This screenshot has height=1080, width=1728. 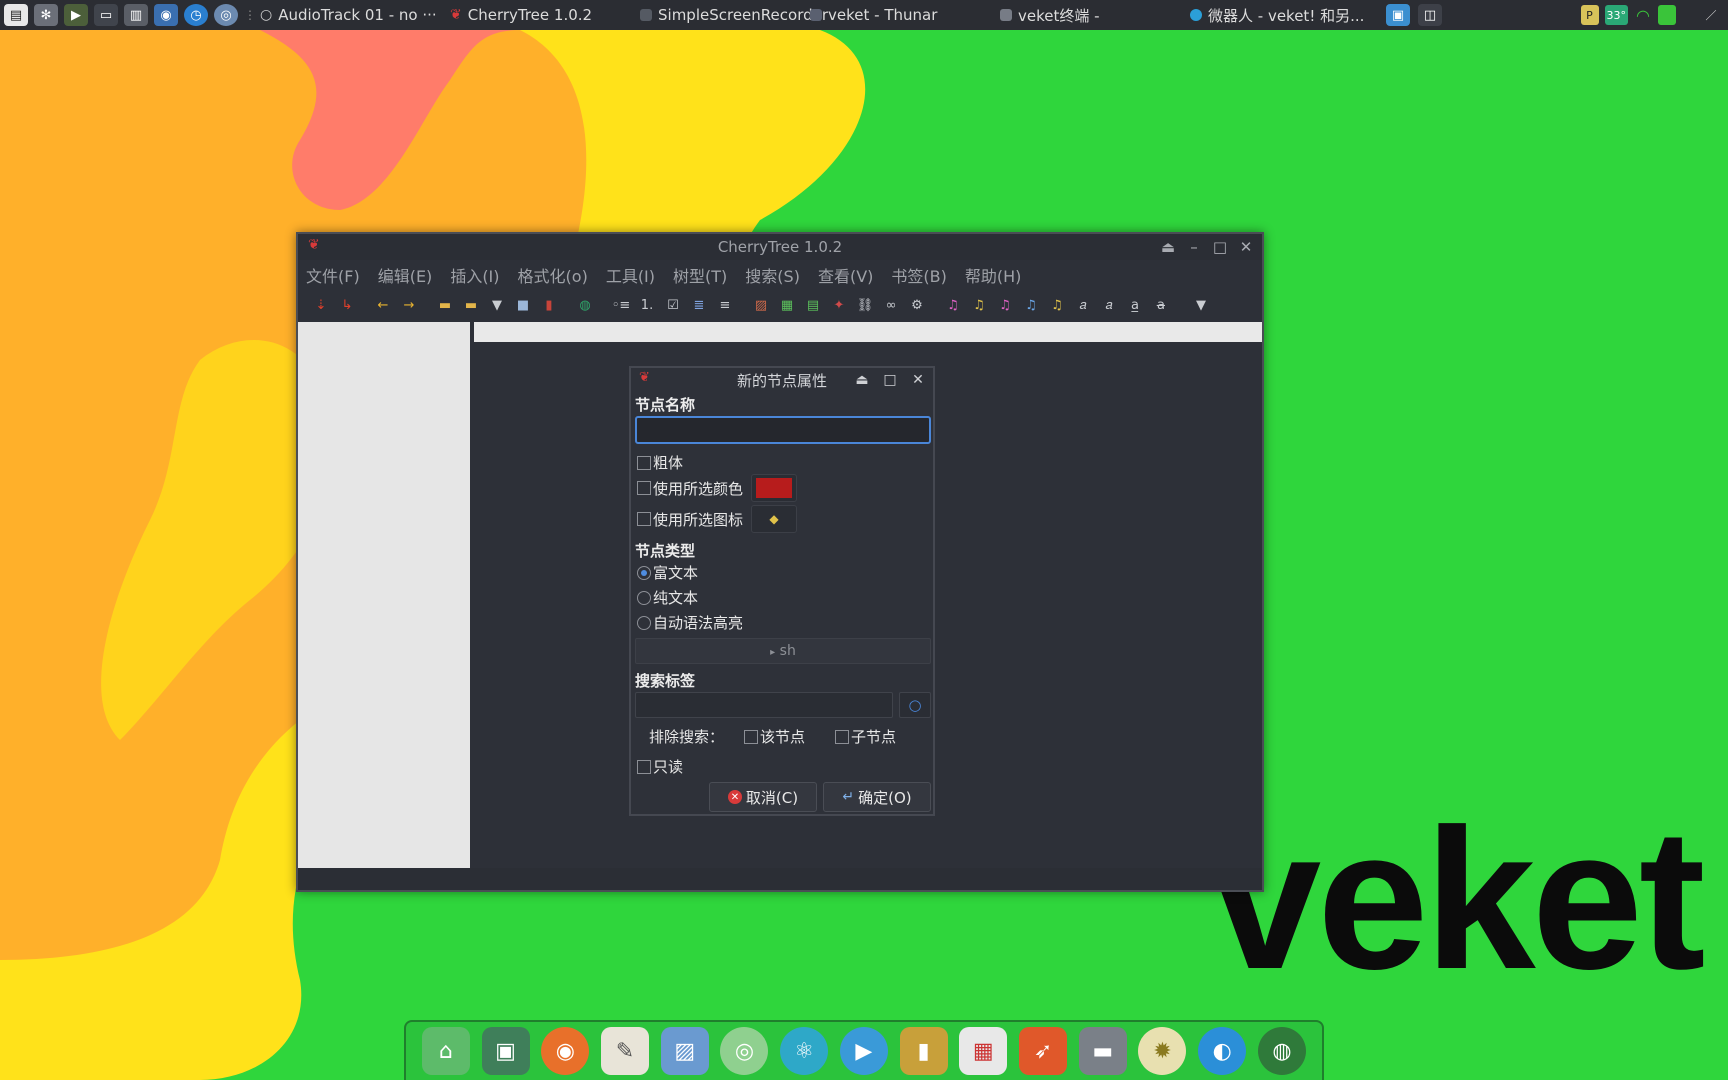 What do you see at coordinates (684, 1051) in the screenshot?
I see `image-viewer-icon: ▨` at bounding box center [684, 1051].